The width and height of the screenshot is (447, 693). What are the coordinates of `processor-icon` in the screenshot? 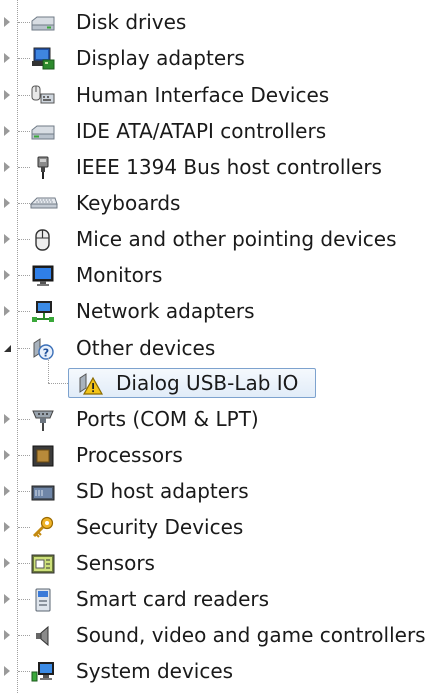 It's located at (42, 455).